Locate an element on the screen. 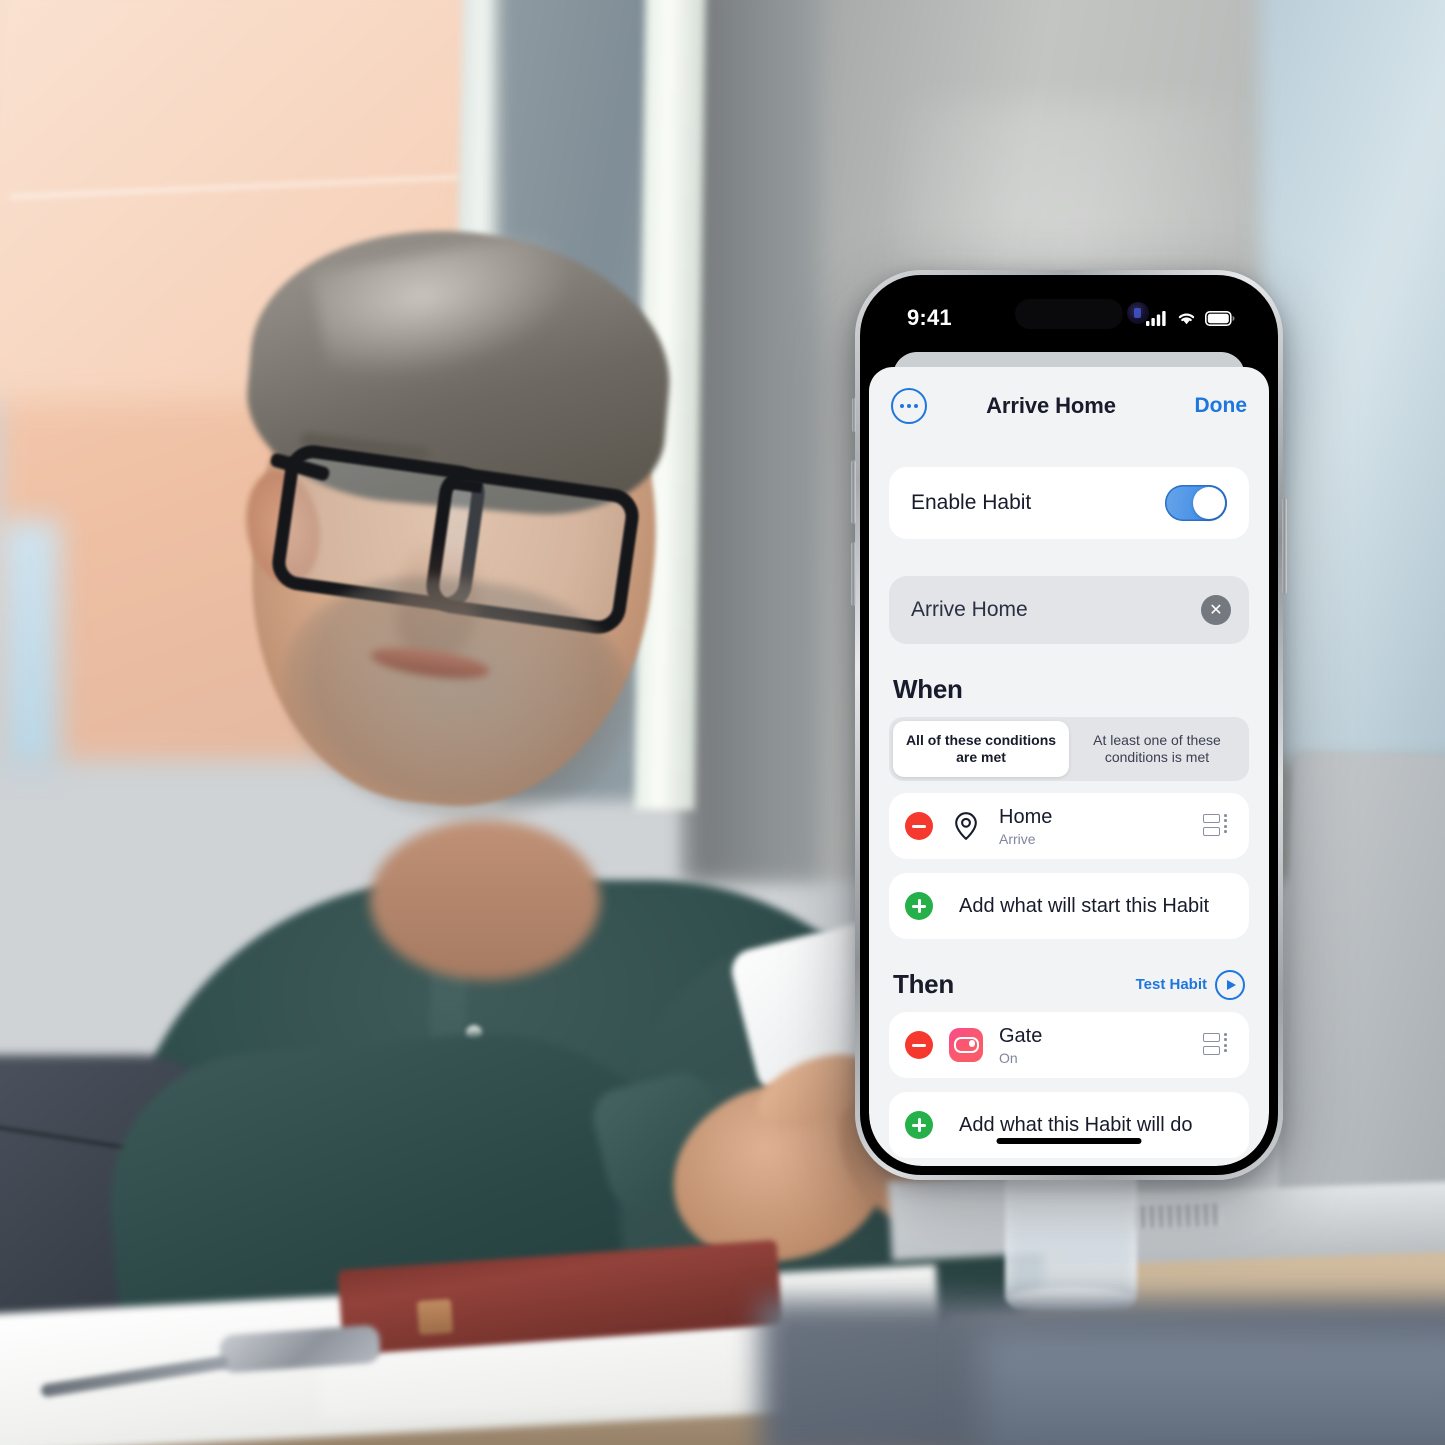  done-button: Done is located at coordinates (1211, 406).